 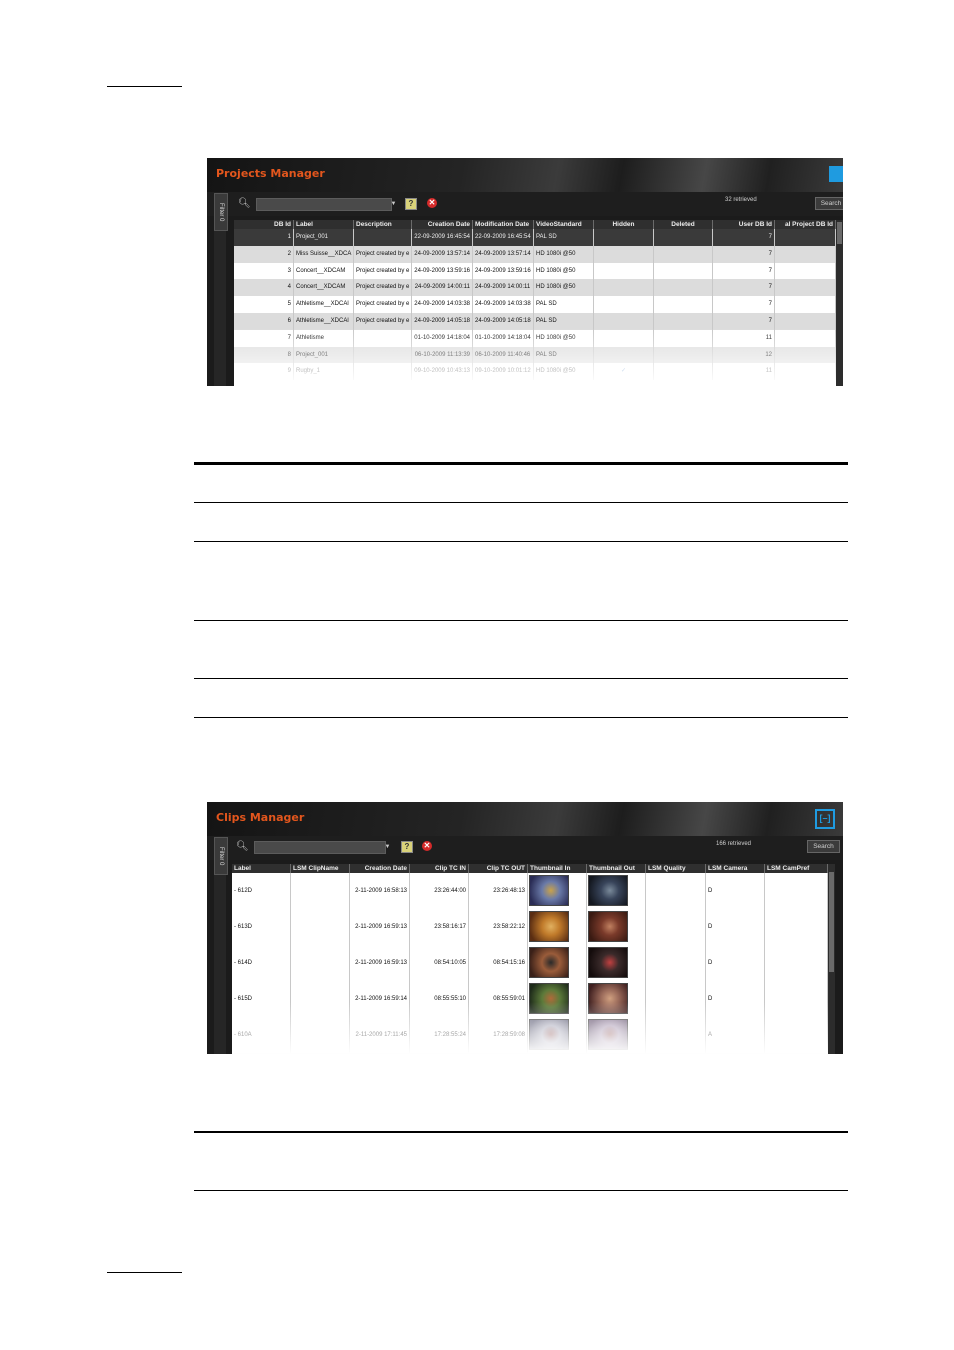 What do you see at coordinates (439, 963) in the screenshot?
I see `table-cell-tcin: 08:54:10:05` at bounding box center [439, 963].